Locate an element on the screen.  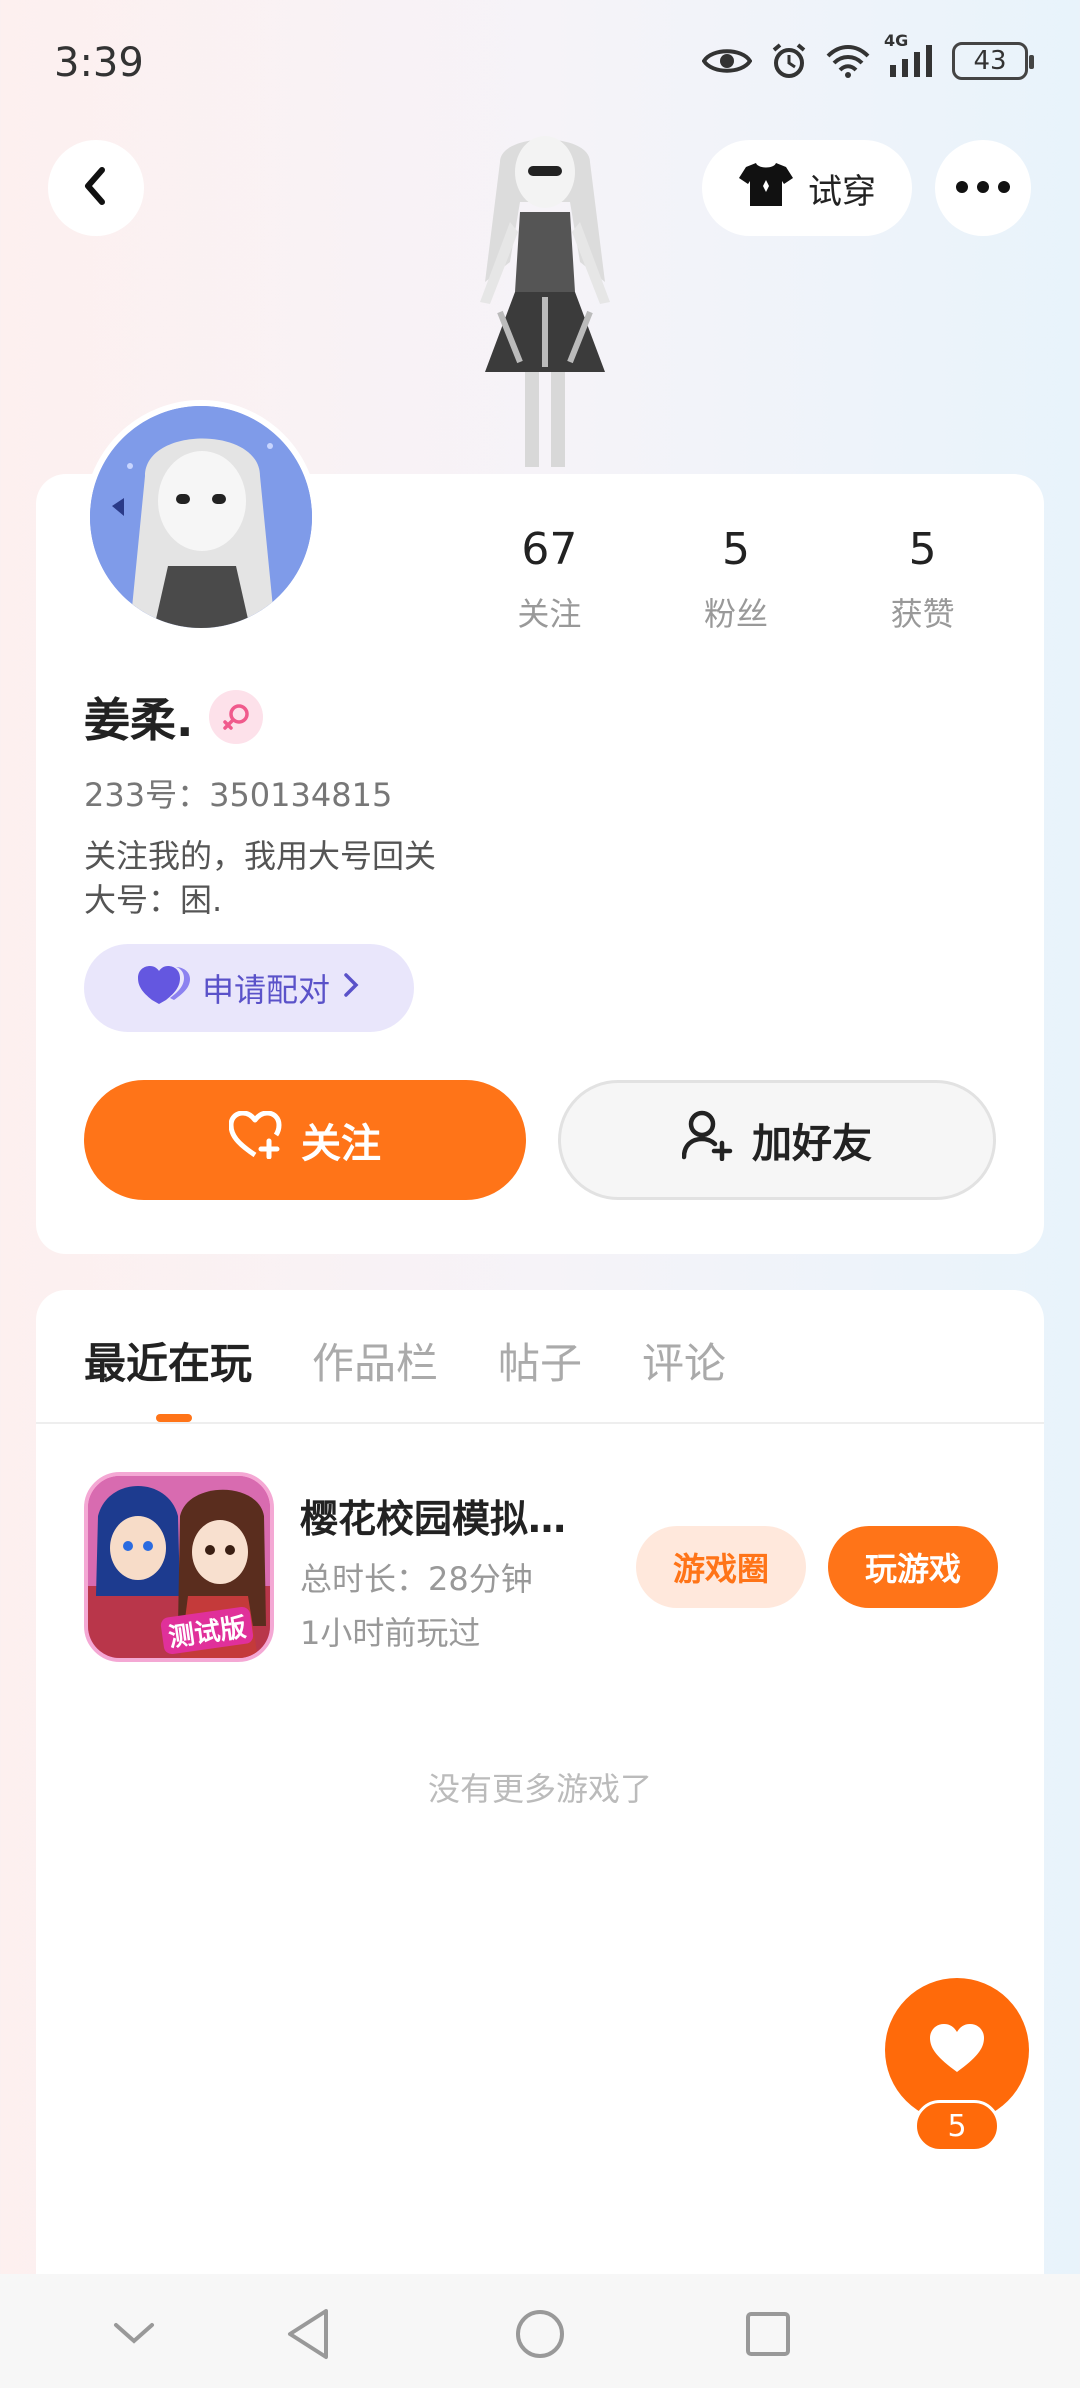
stat-likes: 5 获赞 is located at coordinates (922, 579).